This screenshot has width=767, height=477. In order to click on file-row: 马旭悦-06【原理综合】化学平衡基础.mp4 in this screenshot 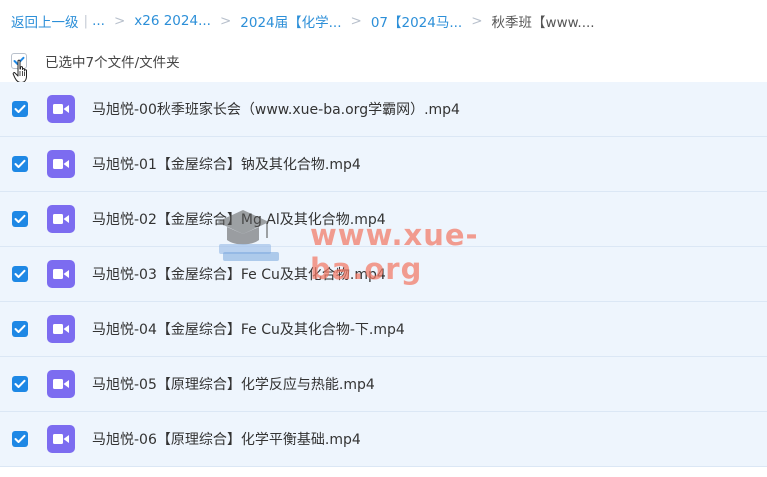, I will do `click(383, 439)`.